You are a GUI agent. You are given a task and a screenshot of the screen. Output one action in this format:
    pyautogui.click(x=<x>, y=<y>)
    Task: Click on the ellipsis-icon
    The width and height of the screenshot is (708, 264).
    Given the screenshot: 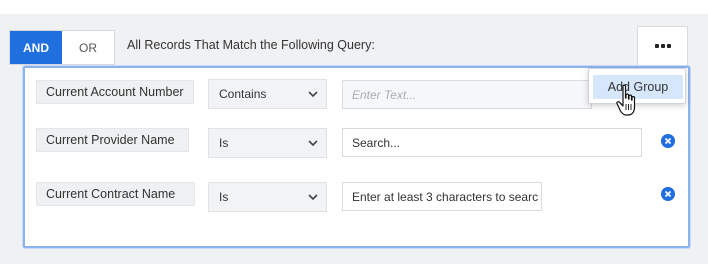 What is the action you would take?
    pyautogui.click(x=662, y=46)
    